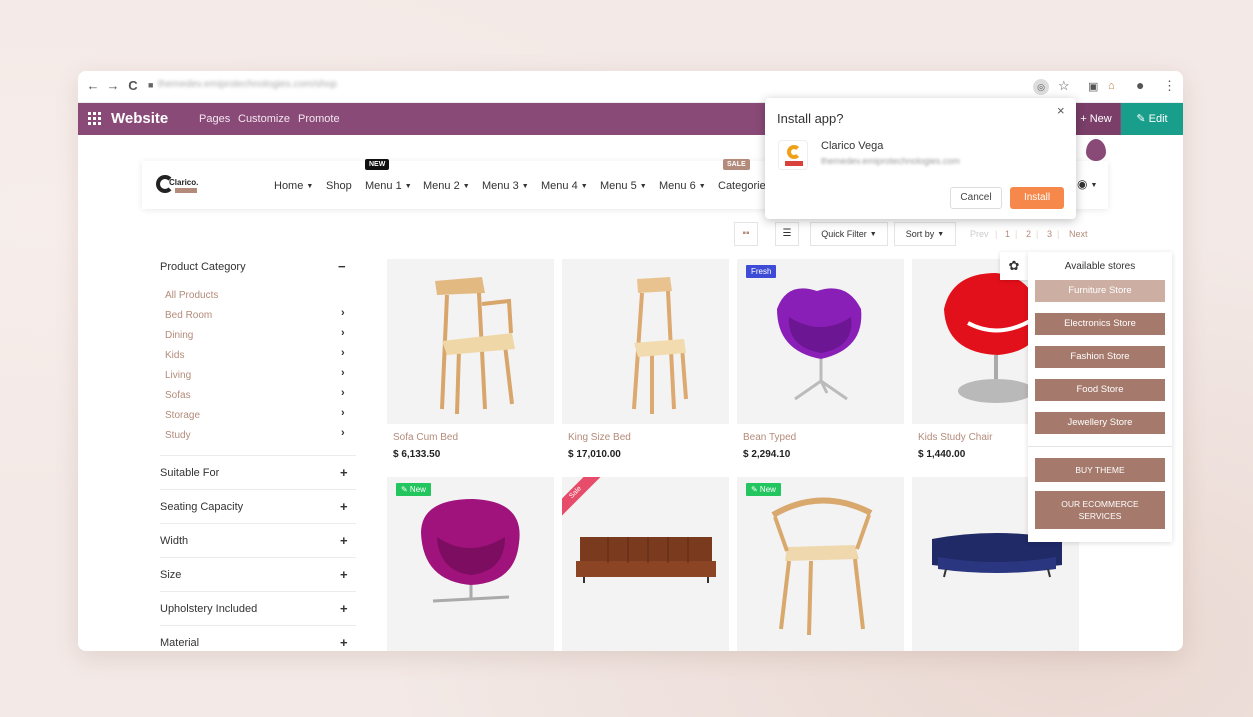  What do you see at coordinates (93, 85) in the screenshot?
I see `back-icon: ←` at bounding box center [93, 85].